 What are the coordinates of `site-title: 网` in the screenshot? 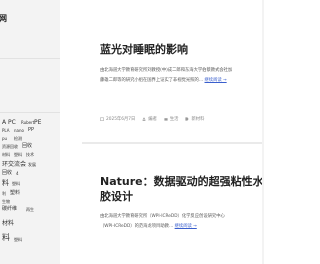 It's located at (3, 18).